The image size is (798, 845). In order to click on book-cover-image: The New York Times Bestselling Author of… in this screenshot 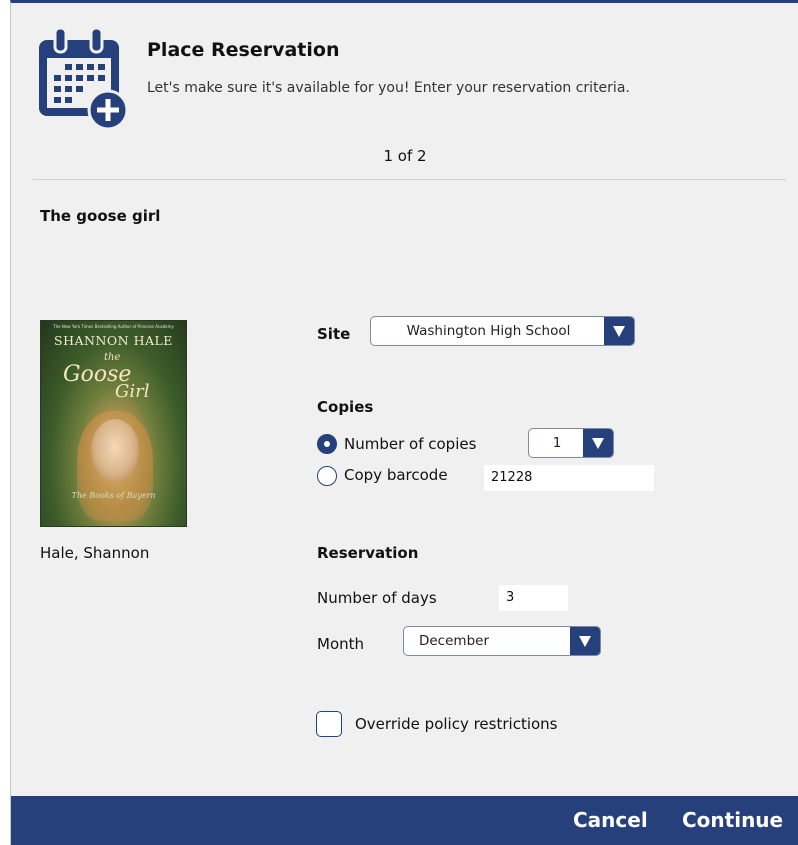, I will do `click(113, 423)`.